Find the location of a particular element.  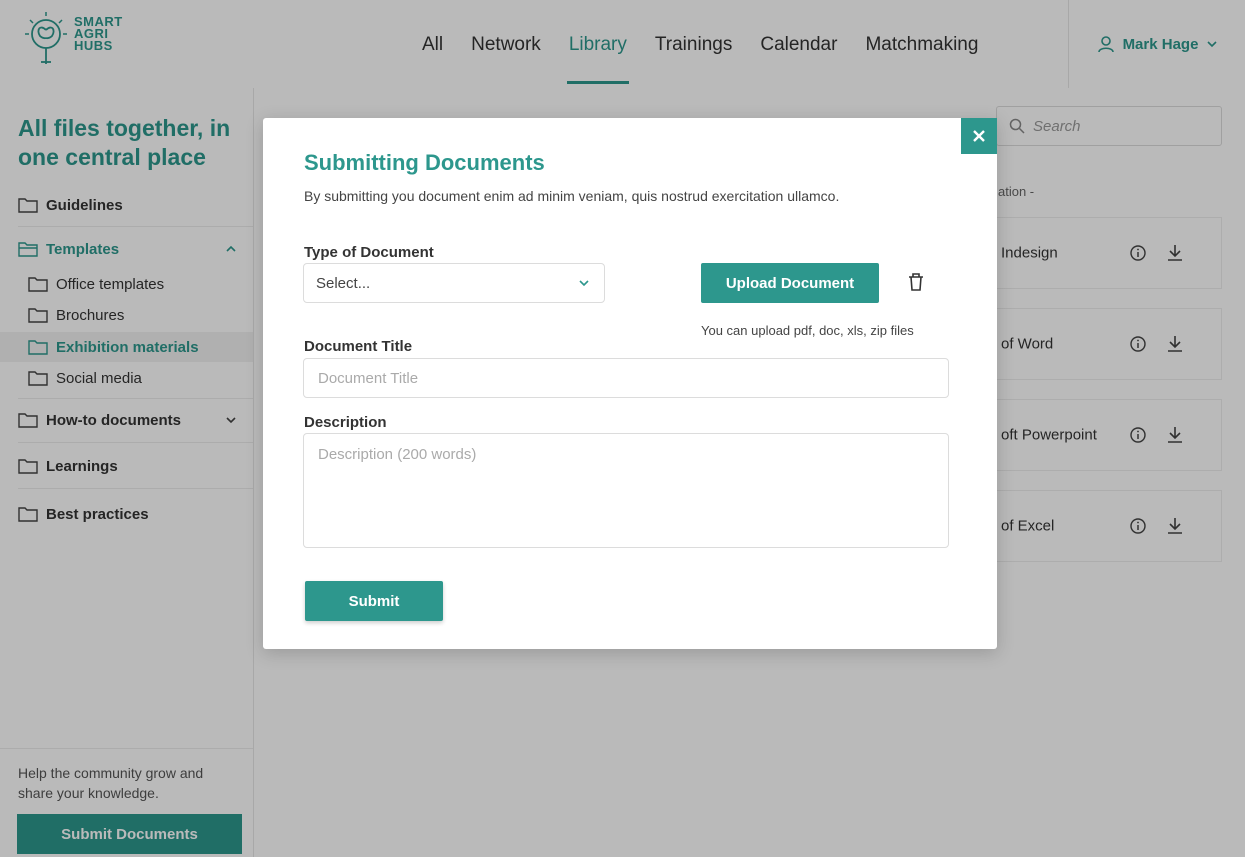

upload-hint: You can upload pdf, doc, xls, zip files is located at coordinates (807, 330).